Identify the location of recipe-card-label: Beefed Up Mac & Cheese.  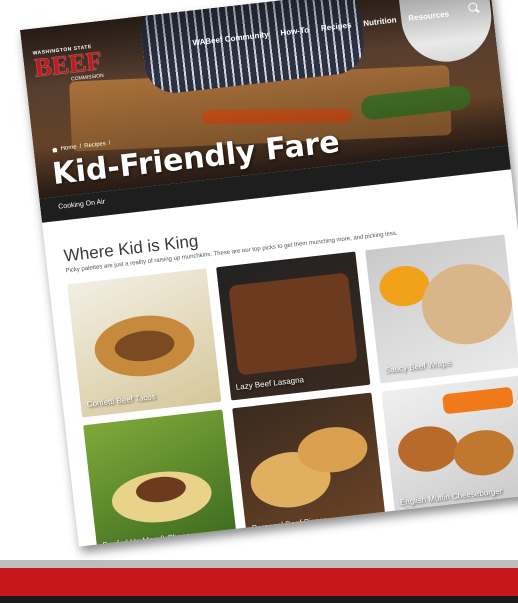
(149, 538).